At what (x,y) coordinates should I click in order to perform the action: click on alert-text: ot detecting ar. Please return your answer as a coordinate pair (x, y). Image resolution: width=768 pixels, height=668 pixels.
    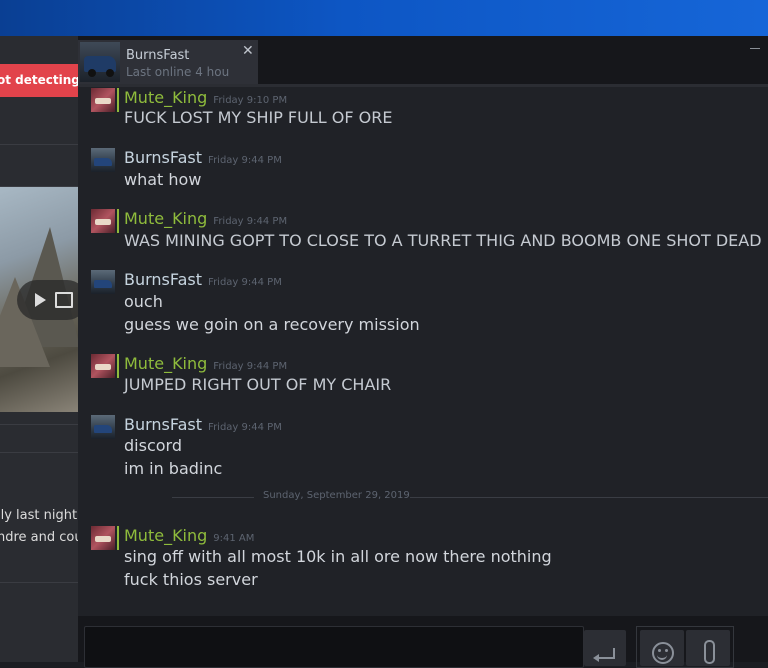
    Looking at the image, I should click on (40, 80).